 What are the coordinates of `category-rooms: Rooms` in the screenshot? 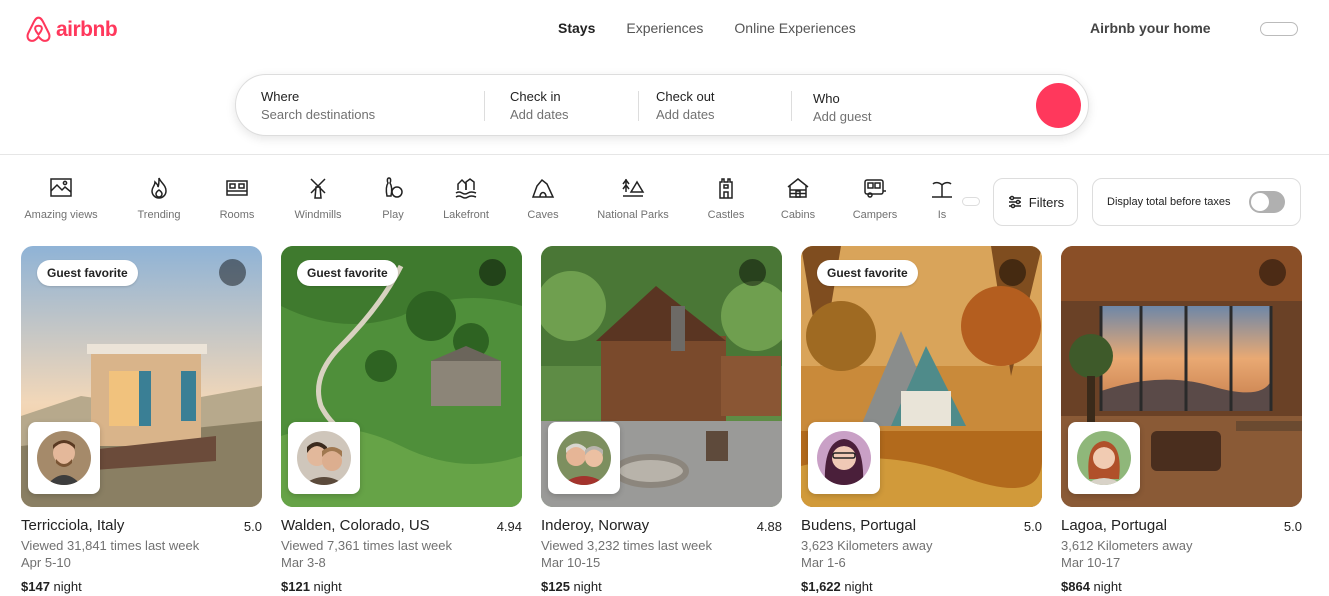 It's located at (237, 195).